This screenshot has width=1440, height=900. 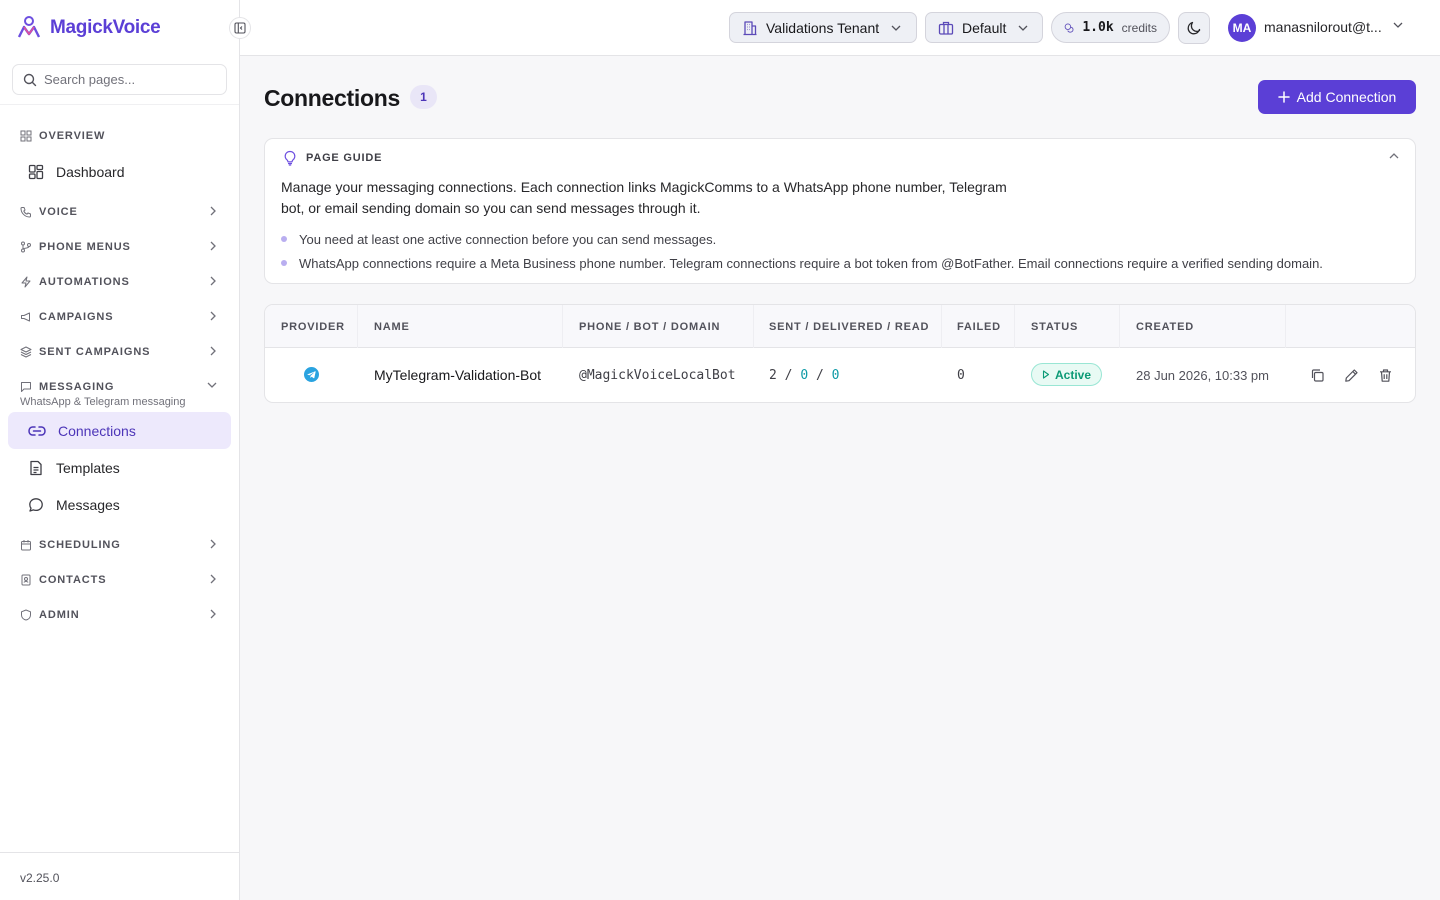 I want to click on sidebar-item-messages: Messages, so click(x=119, y=504).